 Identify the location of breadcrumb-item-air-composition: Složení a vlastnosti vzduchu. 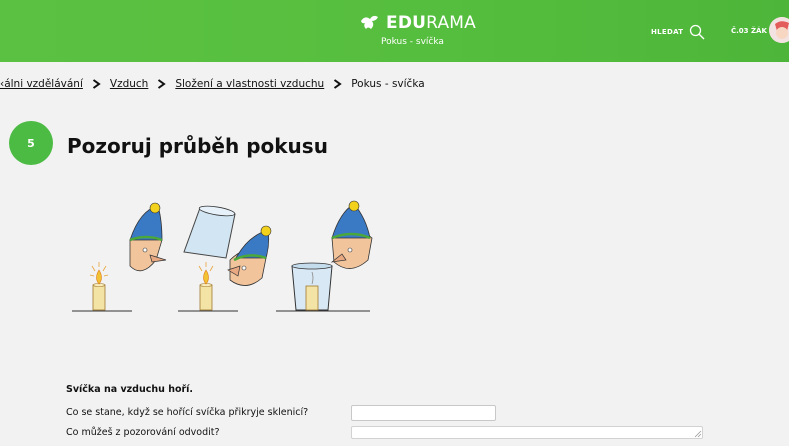
(249, 84).